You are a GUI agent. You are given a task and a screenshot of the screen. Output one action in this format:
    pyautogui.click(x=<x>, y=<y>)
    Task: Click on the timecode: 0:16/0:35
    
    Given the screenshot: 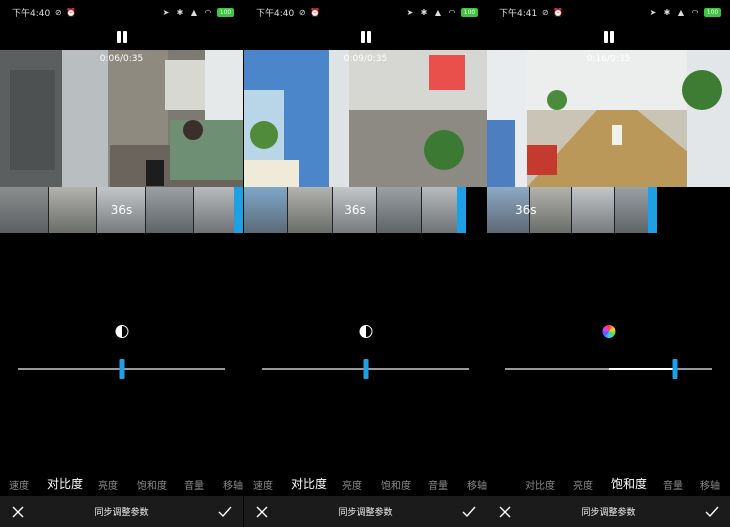 What is the action you would take?
    pyautogui.click(x=608, y=59)
    